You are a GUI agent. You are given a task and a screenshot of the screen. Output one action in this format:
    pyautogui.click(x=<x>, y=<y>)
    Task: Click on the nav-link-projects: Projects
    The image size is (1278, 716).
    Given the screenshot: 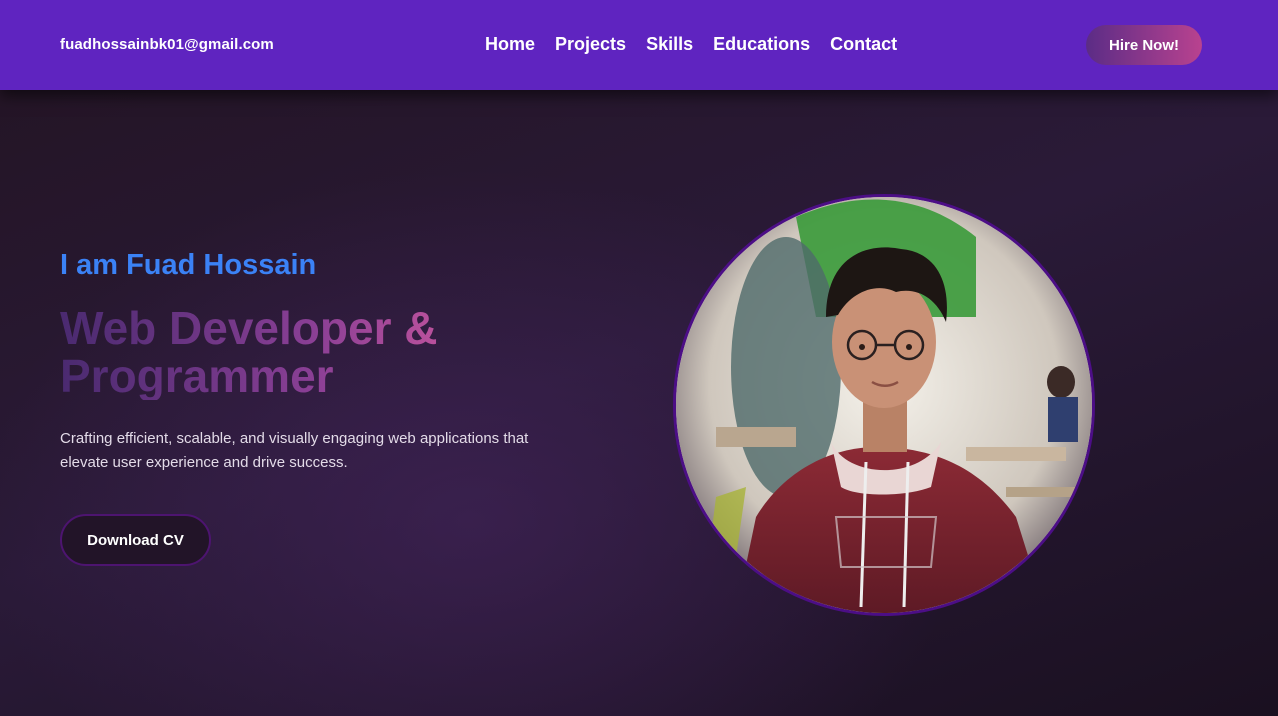 What is the action you would take?
    pyautogui.click(x=590, y=44)
    